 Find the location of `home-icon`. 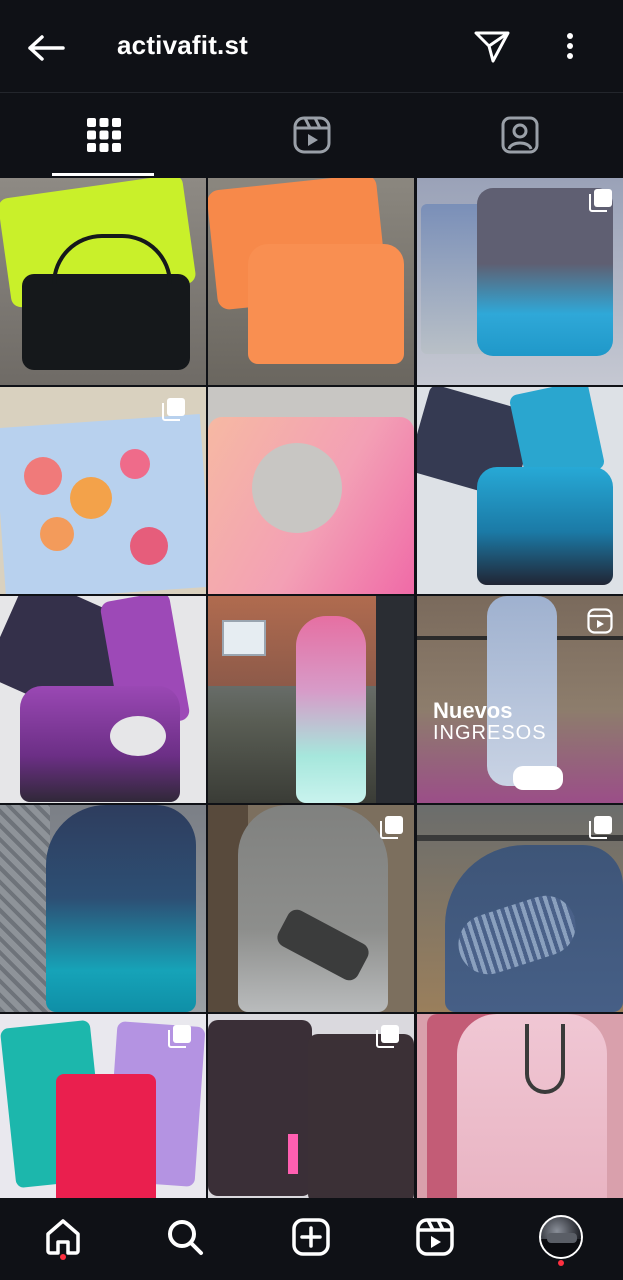

home-icon is located at coordinates (63, 1237).